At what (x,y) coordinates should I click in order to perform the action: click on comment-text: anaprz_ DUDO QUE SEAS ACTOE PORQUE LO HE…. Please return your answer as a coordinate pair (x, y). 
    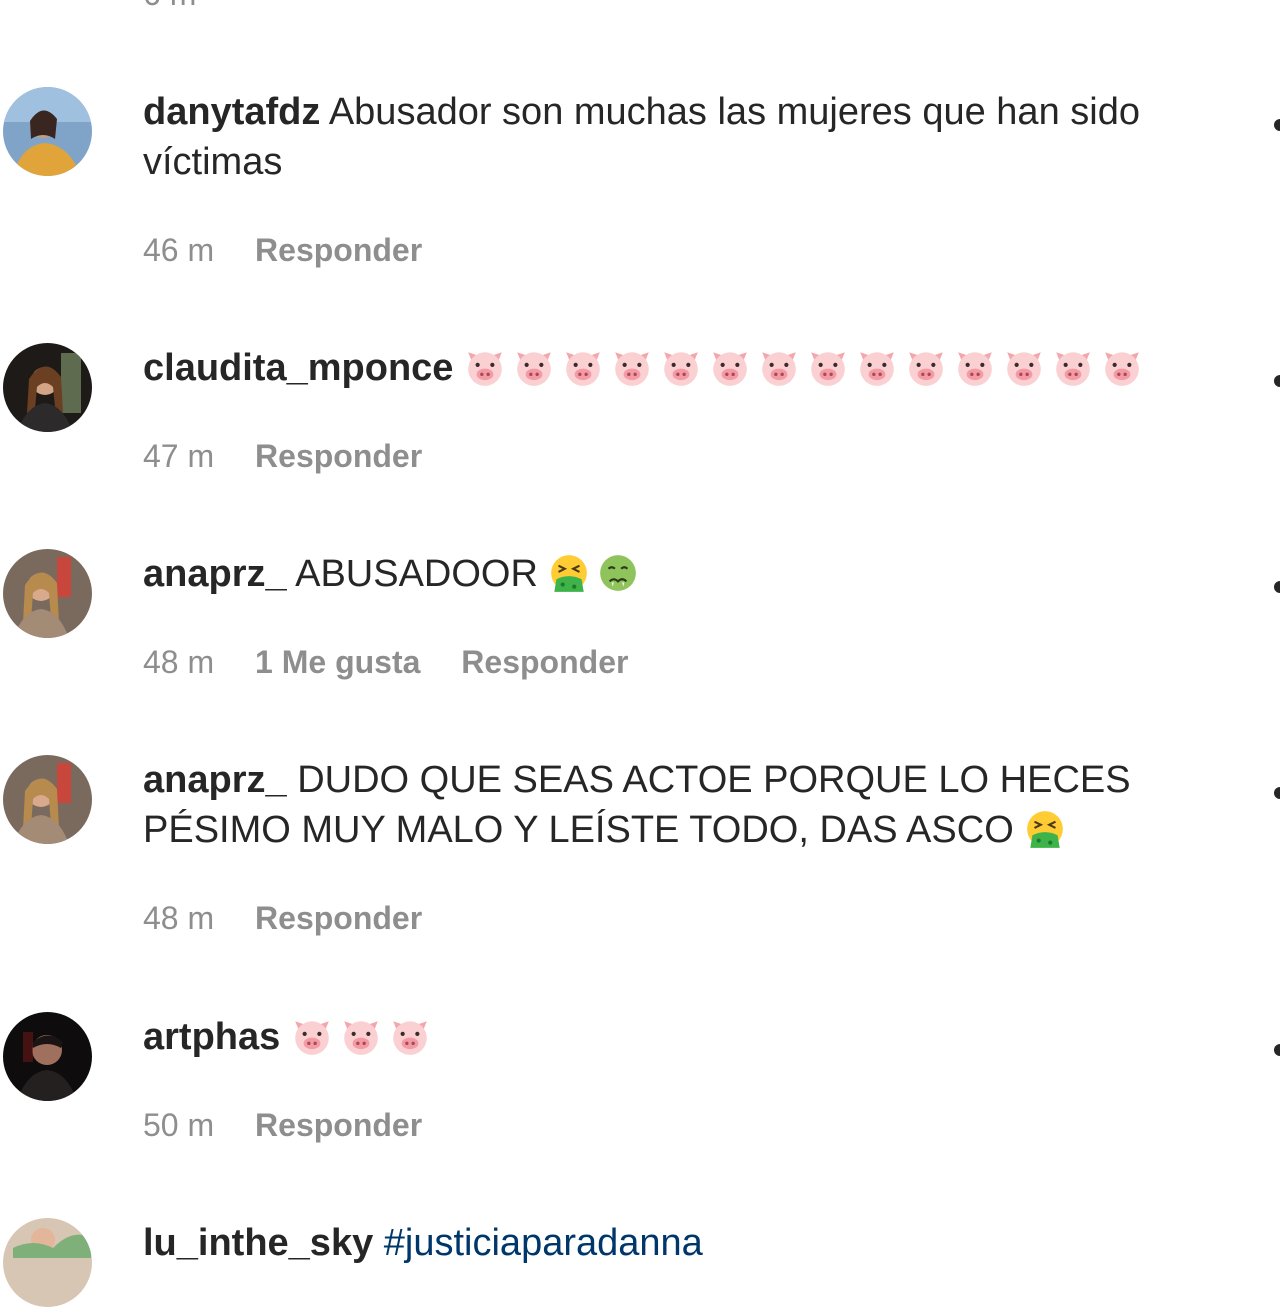
    Looking at the image, I should click on (683, 805).